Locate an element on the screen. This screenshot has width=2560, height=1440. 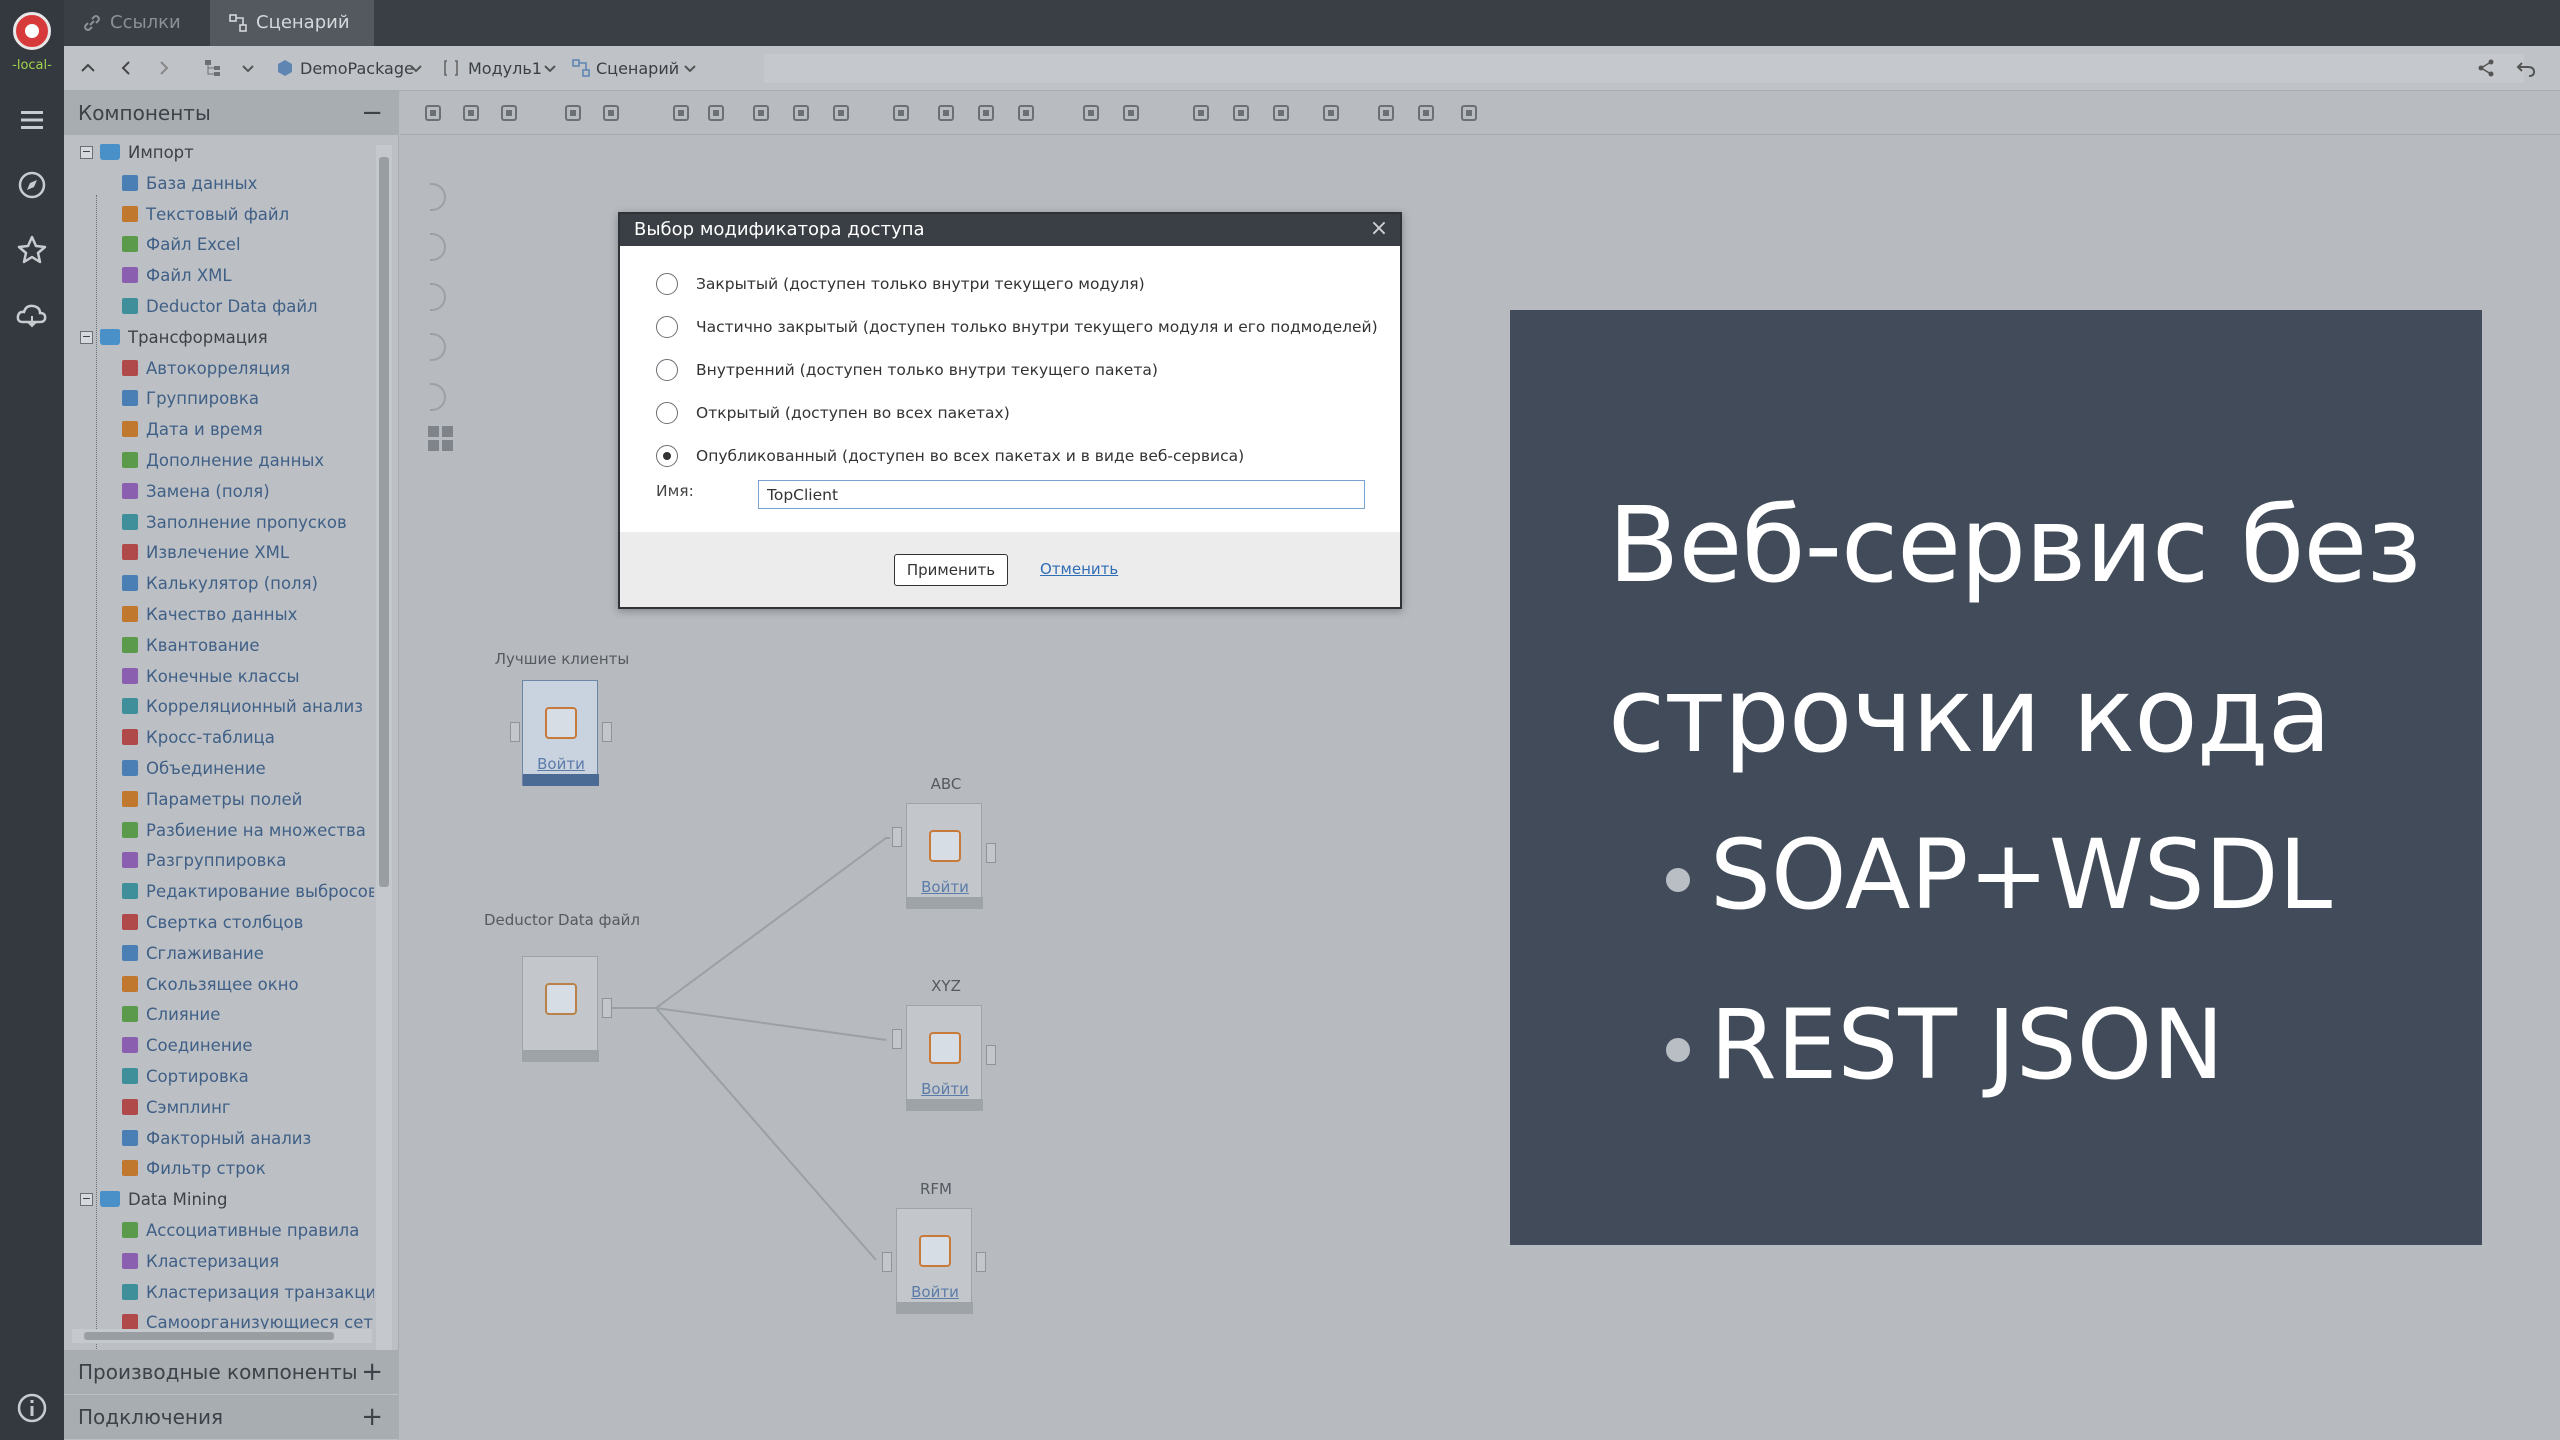
tree-item: Калькулятор (поля) is located at coordinates (220, 584).